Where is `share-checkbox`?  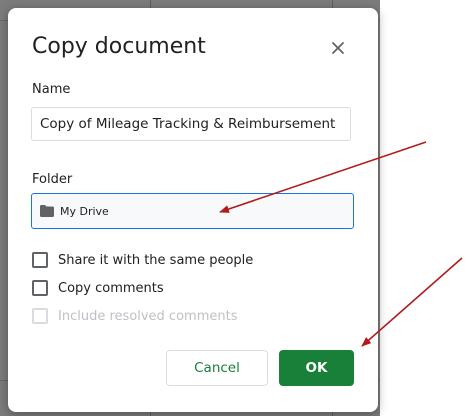 share-checkbox is located at coordinates (40, 260).